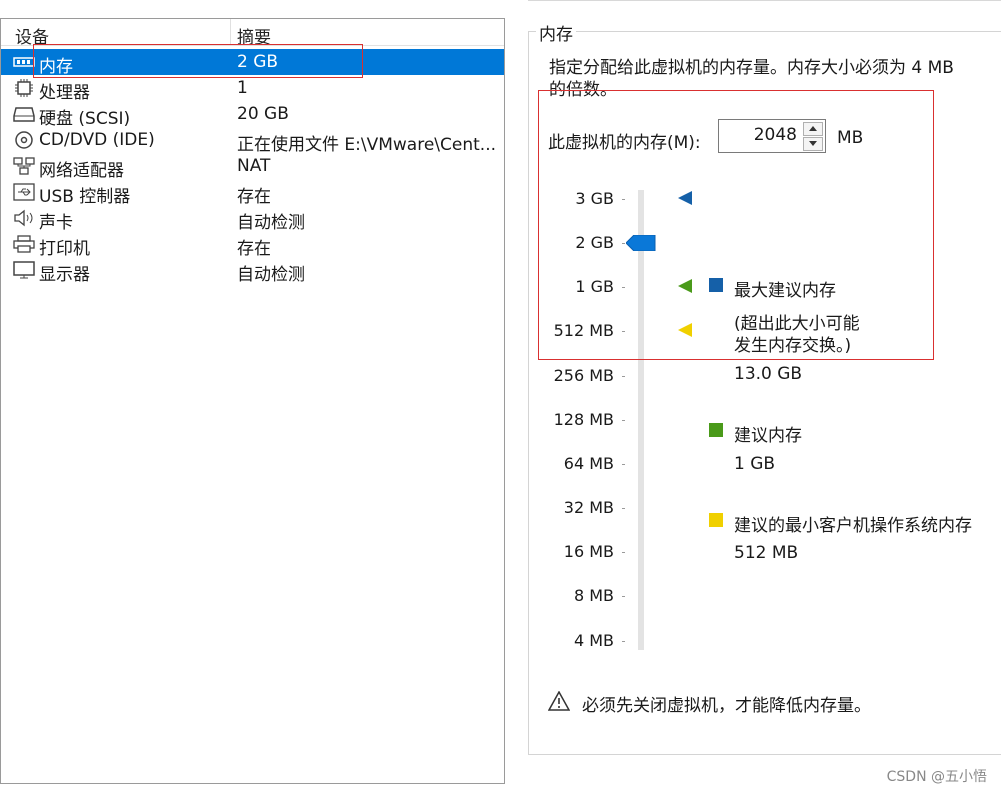  What do you see at coordinates (24, 166) in the screenshot?
I see `network-adapter-icon` at bounding box center [24, 166].